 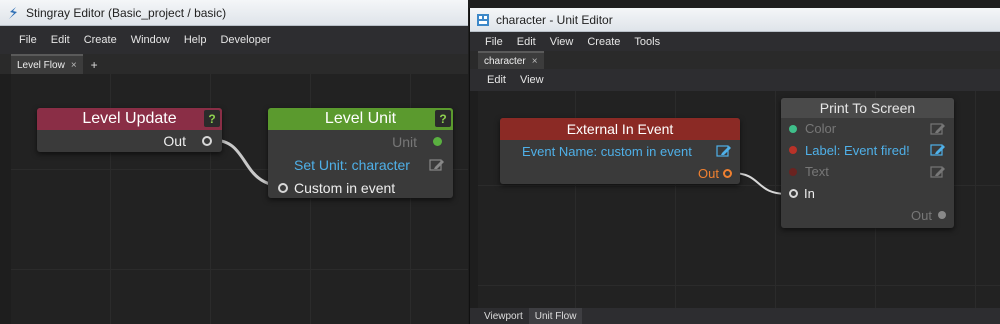 What do you see at coordinates (503, 316) in the screenshot?
I see `tab-viewport: Viewport` at bounding box center [503, 316].